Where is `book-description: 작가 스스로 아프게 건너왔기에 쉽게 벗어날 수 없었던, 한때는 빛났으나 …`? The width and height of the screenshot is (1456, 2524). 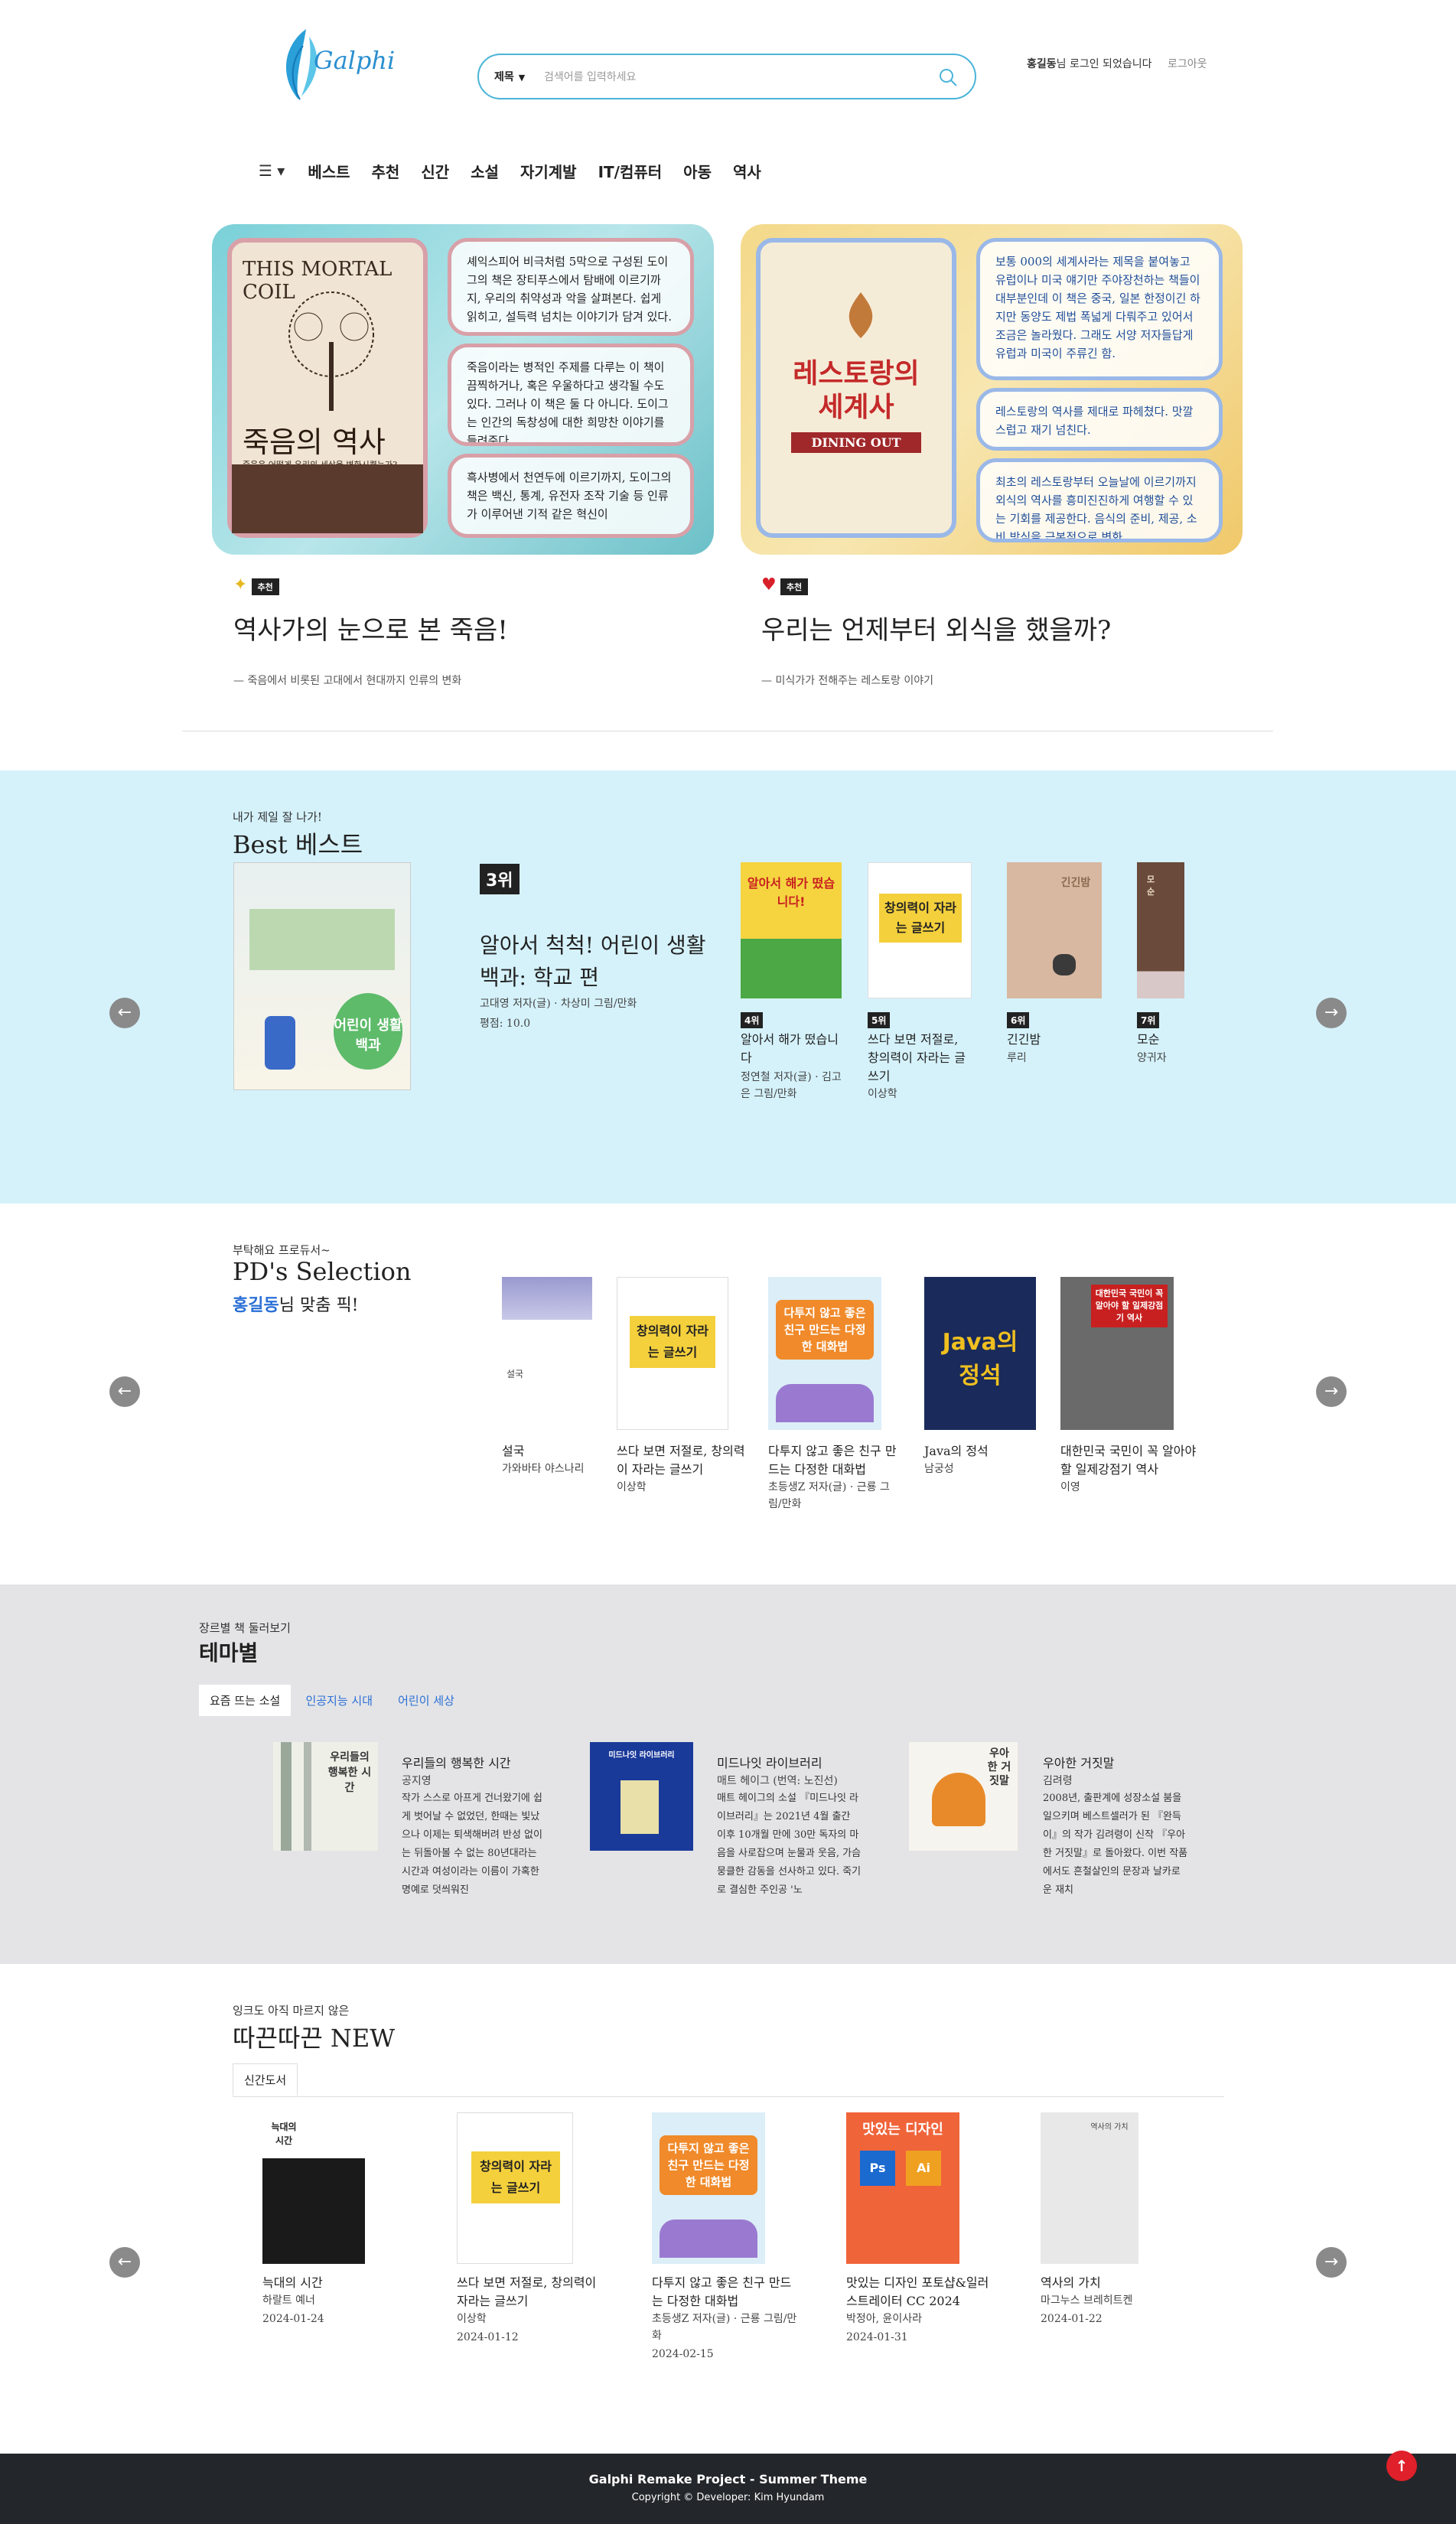
book-description: 작가 스스로 아프게 건너왔기에 쉽게 벗어날 수 없었던, 한때는 빛났으나 … is located at coordinates (472, 1844).